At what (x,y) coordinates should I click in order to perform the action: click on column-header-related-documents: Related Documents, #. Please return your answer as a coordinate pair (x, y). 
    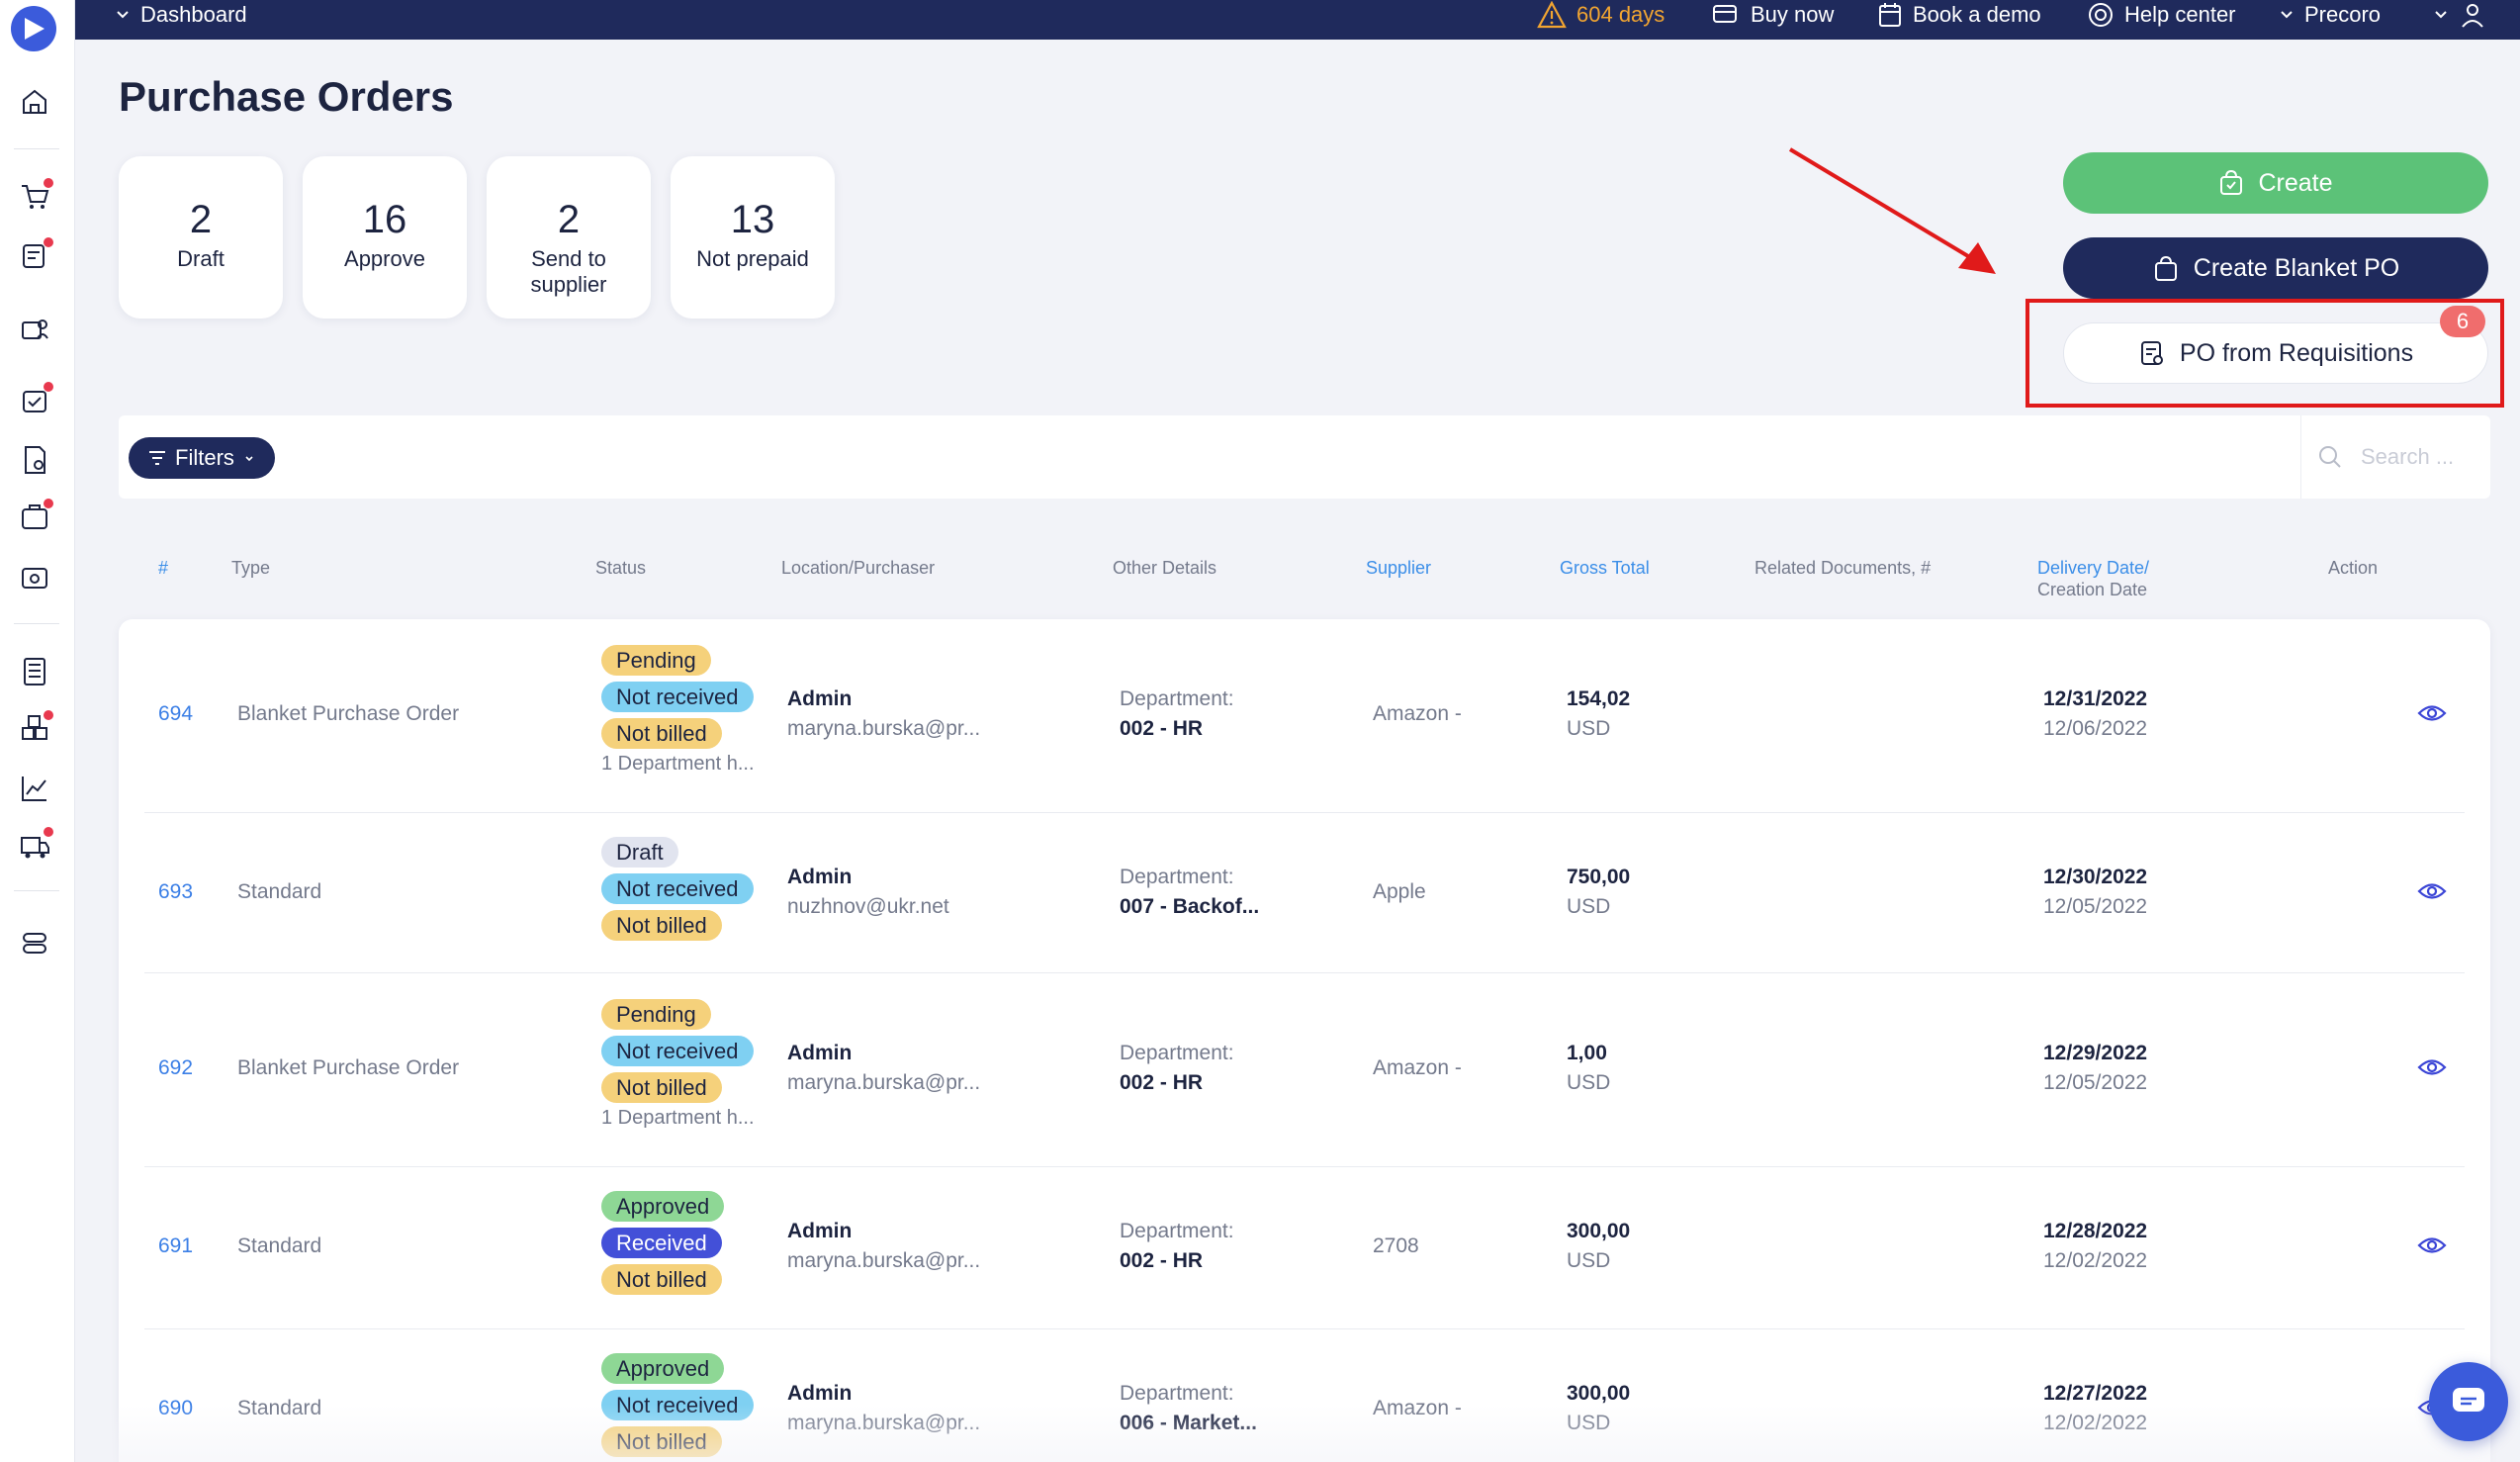
    Looking at the image, I should click on (1843, 568).